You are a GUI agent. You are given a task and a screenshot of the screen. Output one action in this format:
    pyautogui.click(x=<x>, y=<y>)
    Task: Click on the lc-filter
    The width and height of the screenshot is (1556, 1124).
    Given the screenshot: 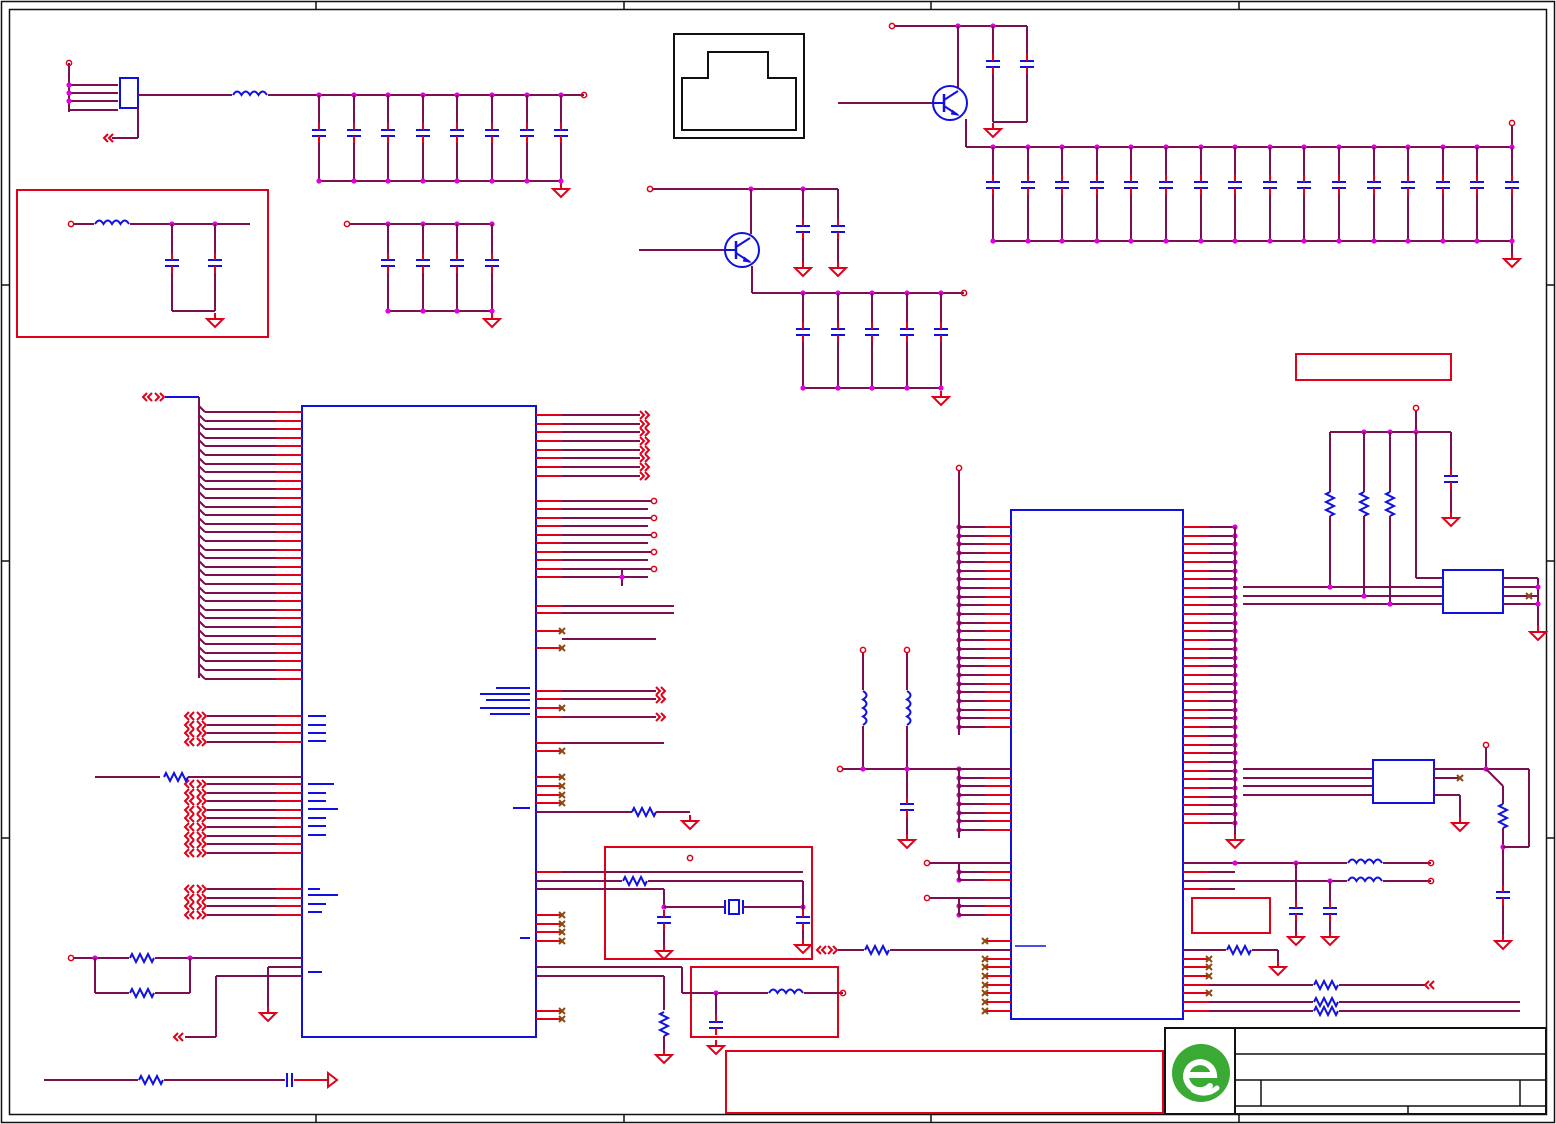 What is the action you would take?
    pyautogui.click(x=158, y=273)
    